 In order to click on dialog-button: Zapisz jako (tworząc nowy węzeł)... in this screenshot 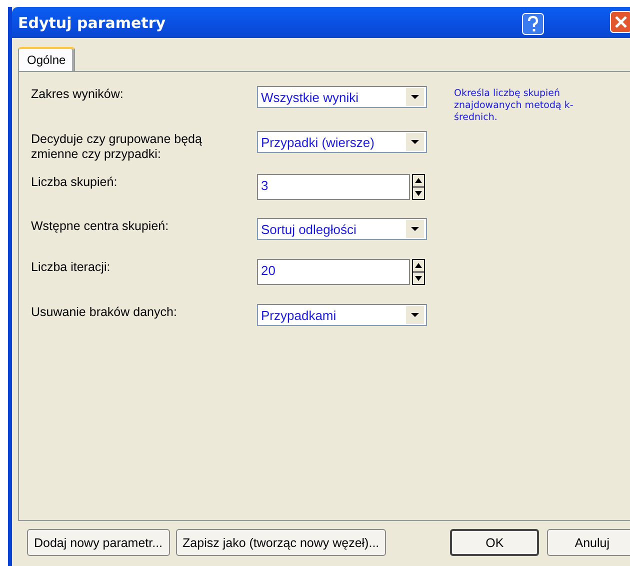, I will do `click(281, 542)`.